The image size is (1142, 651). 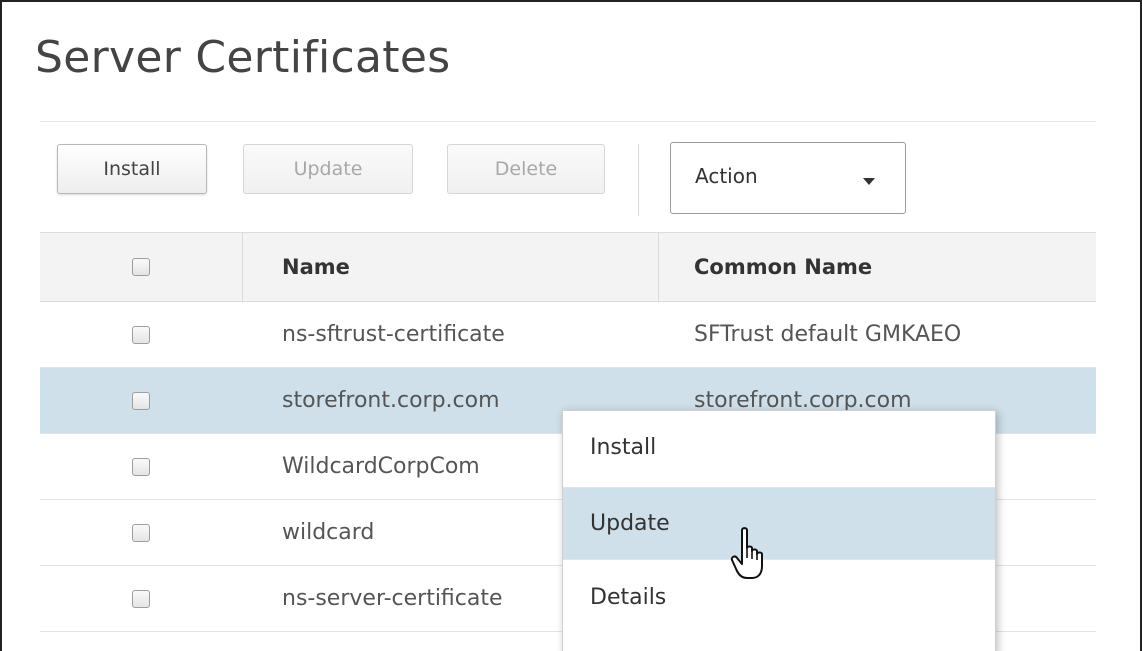 I want to click on menu-item-install: Install, so click(x=779, y=447).